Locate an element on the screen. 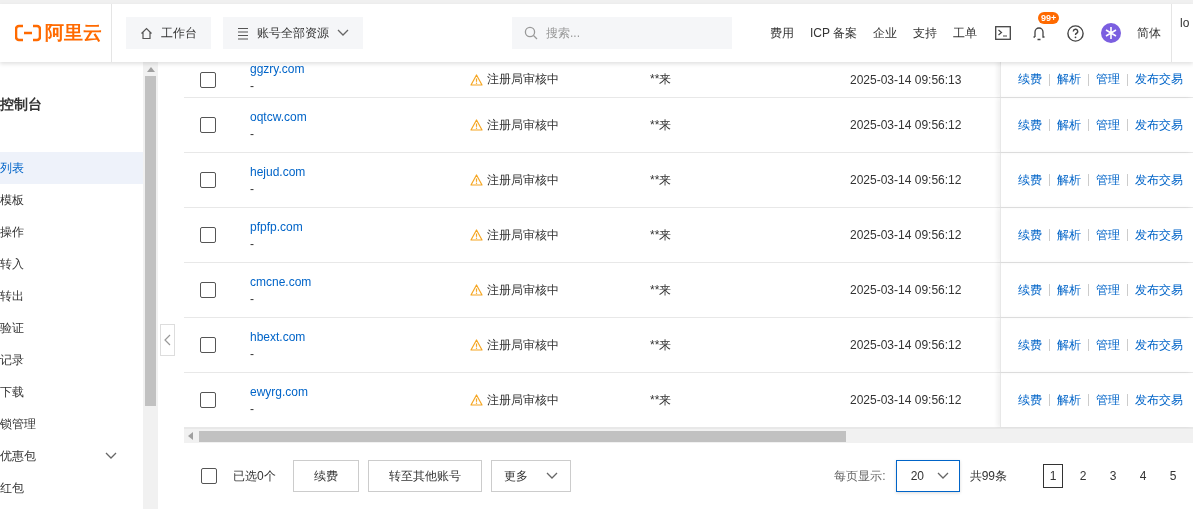  help-icon is located at coordinates (1075, 33).